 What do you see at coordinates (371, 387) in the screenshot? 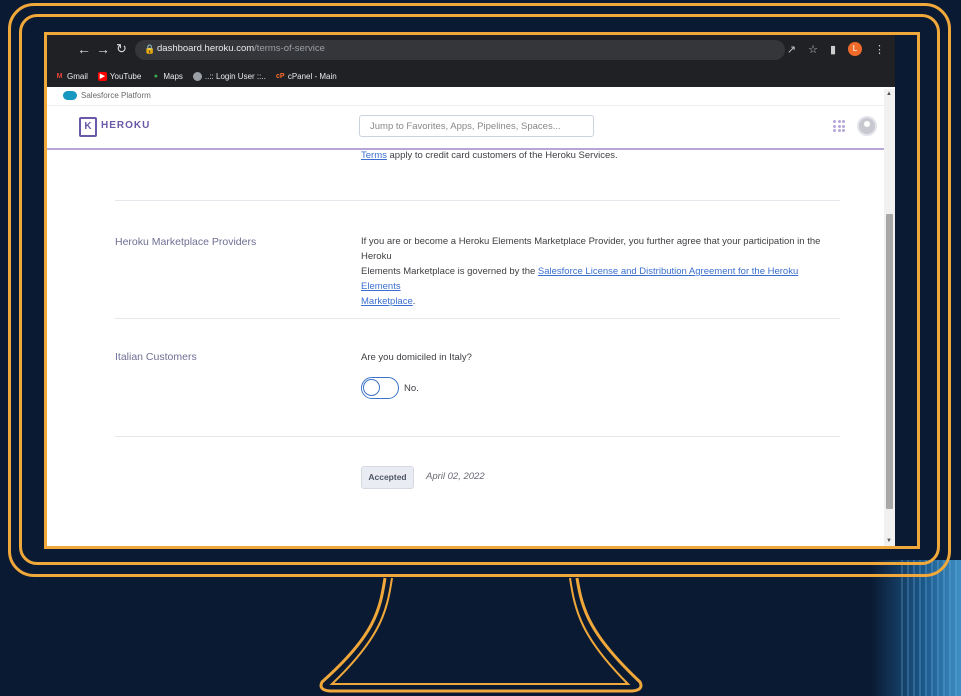
I see `toggle-knob` at bounding box center [371, 387].